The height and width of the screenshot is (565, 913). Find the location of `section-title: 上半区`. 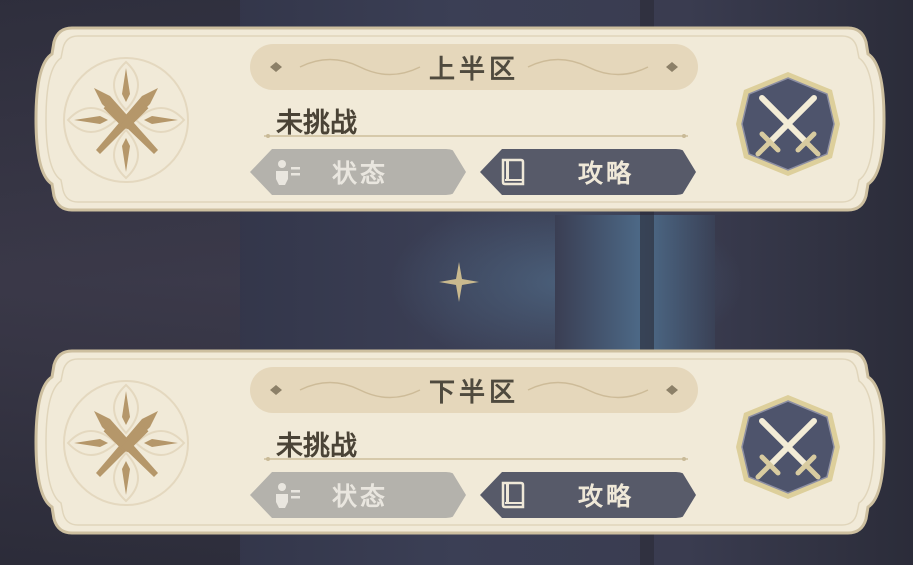

section-title: 上半区 is located at coordinates (473, 69).